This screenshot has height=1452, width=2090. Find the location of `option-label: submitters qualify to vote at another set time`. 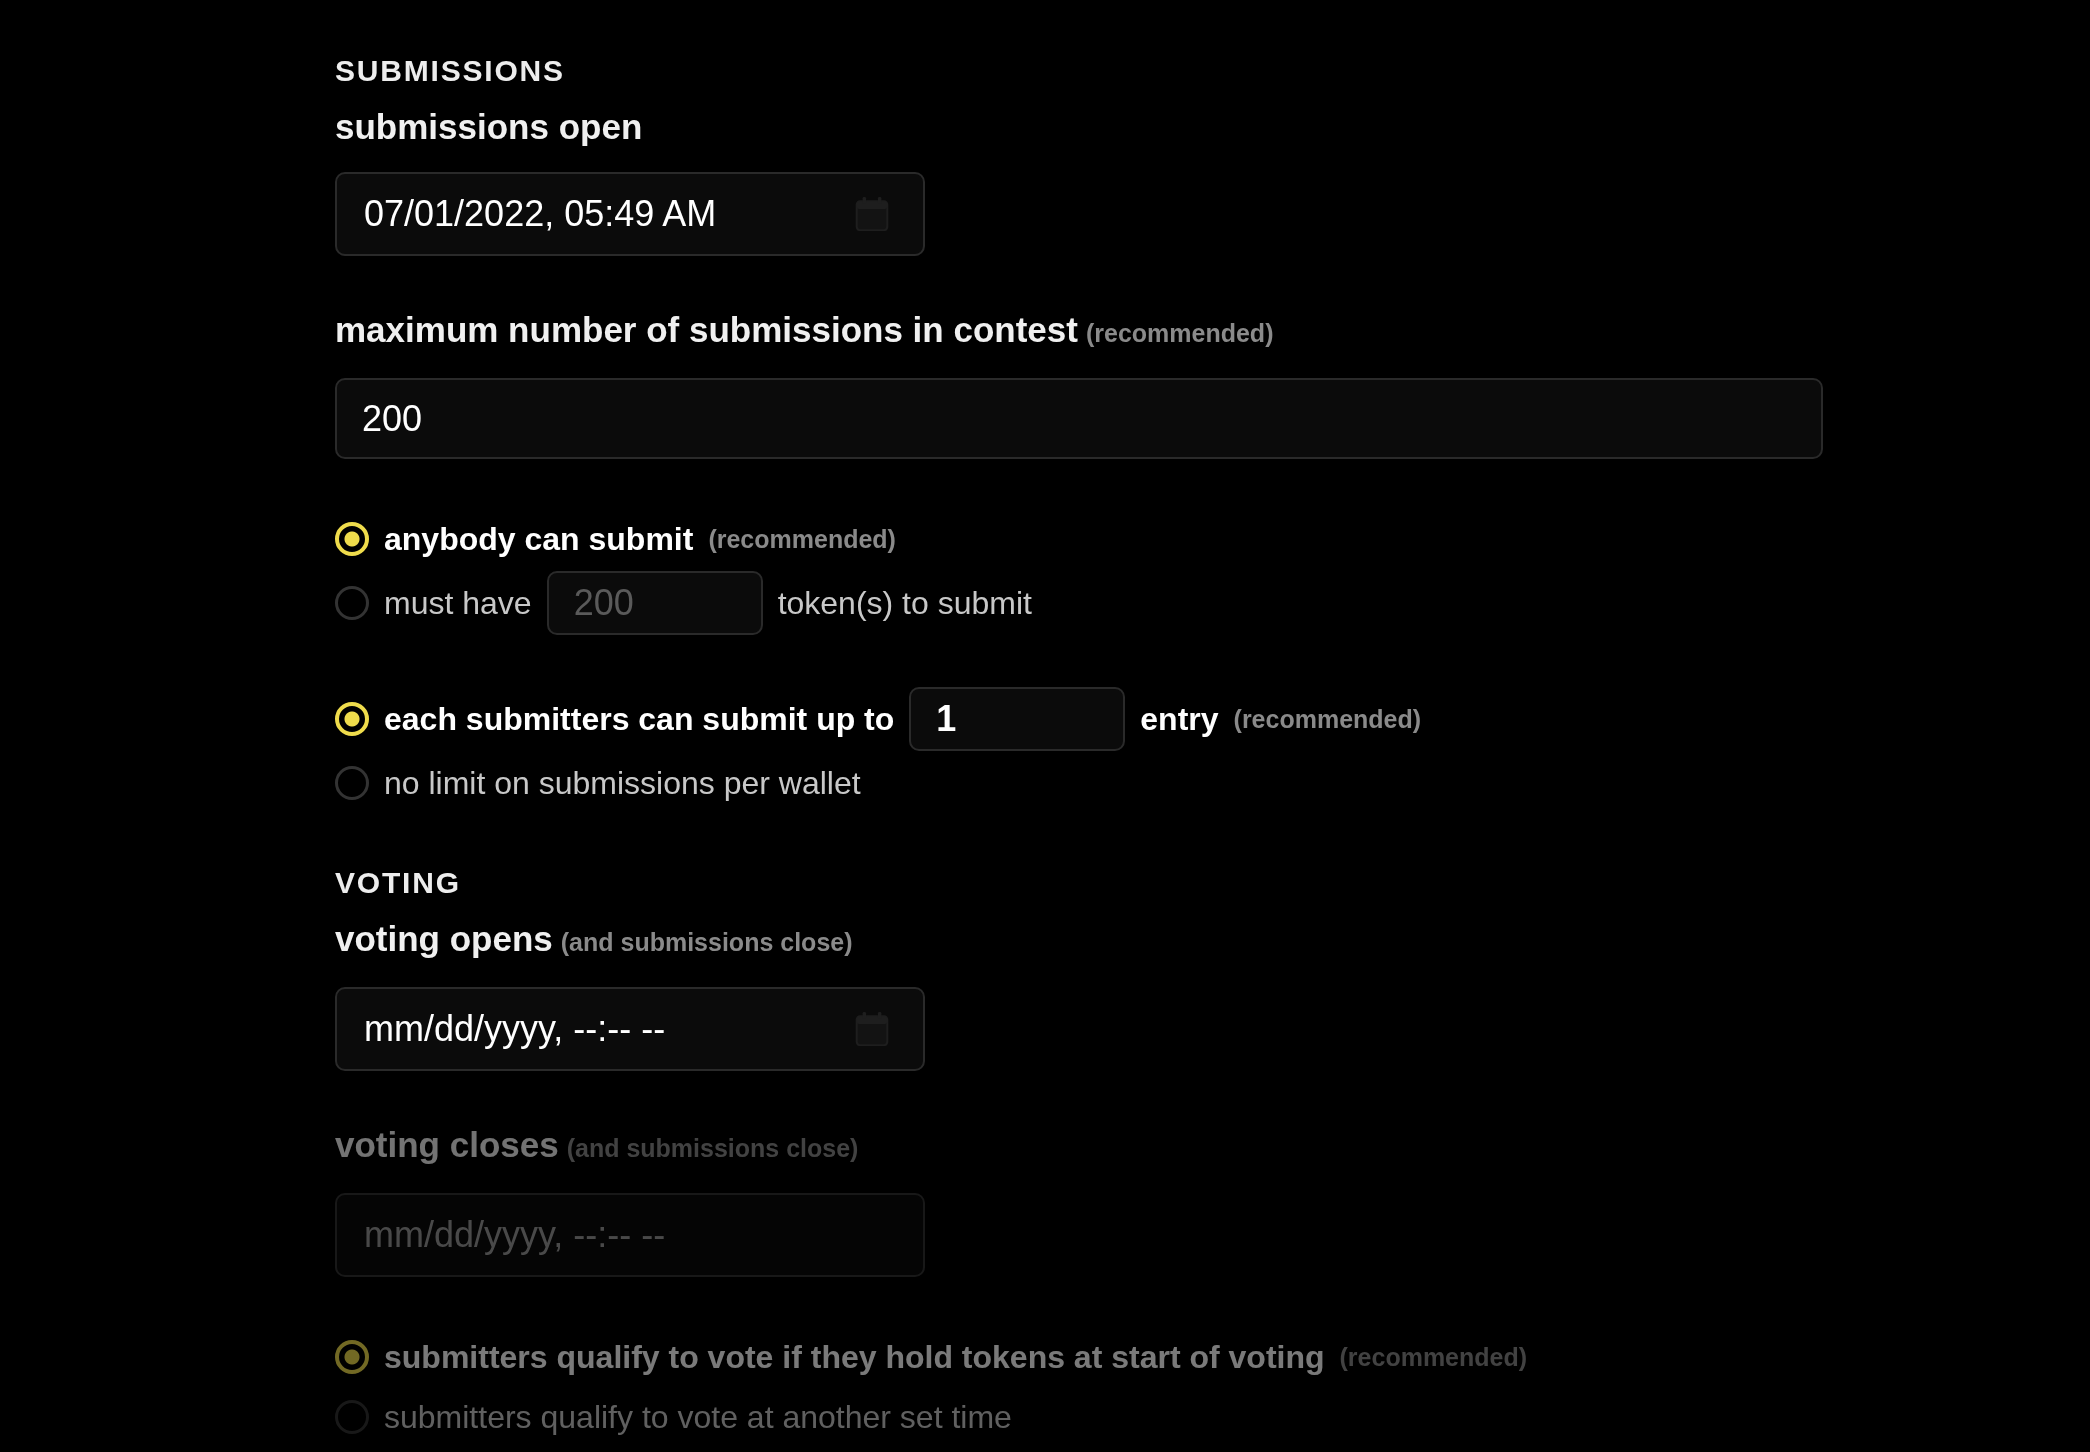

option-label: submitters qualify to vote at another set time is located at coordinates (698, 1417).